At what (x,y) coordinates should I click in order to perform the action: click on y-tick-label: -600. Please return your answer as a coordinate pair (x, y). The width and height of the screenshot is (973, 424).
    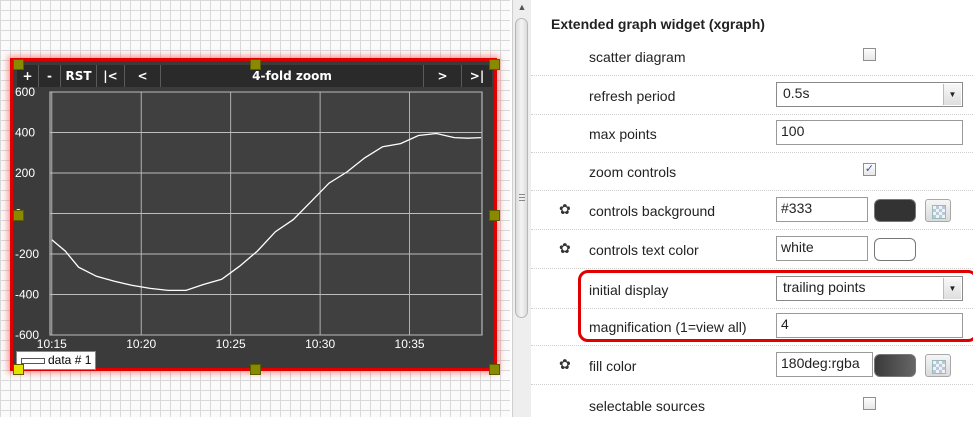
    Looking at the image, I should click on (27, 335).